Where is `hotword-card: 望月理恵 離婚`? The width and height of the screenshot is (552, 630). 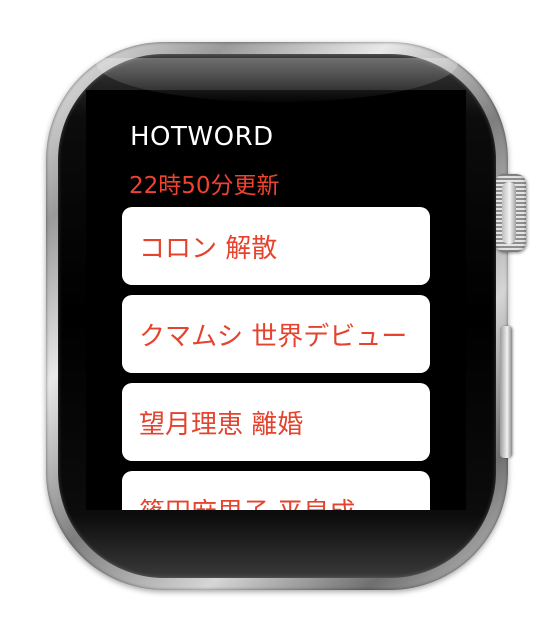
hotword-card: 望月理恵 離婚 is located at coordinates (276, 422).